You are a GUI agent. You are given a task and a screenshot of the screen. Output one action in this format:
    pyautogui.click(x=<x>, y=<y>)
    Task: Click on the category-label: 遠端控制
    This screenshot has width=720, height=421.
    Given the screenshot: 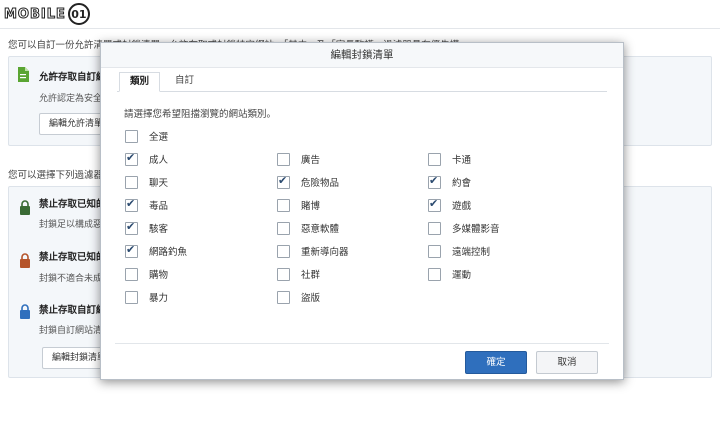 What is the action you would take?
    pyautogui.click(x=471, y=252)
    